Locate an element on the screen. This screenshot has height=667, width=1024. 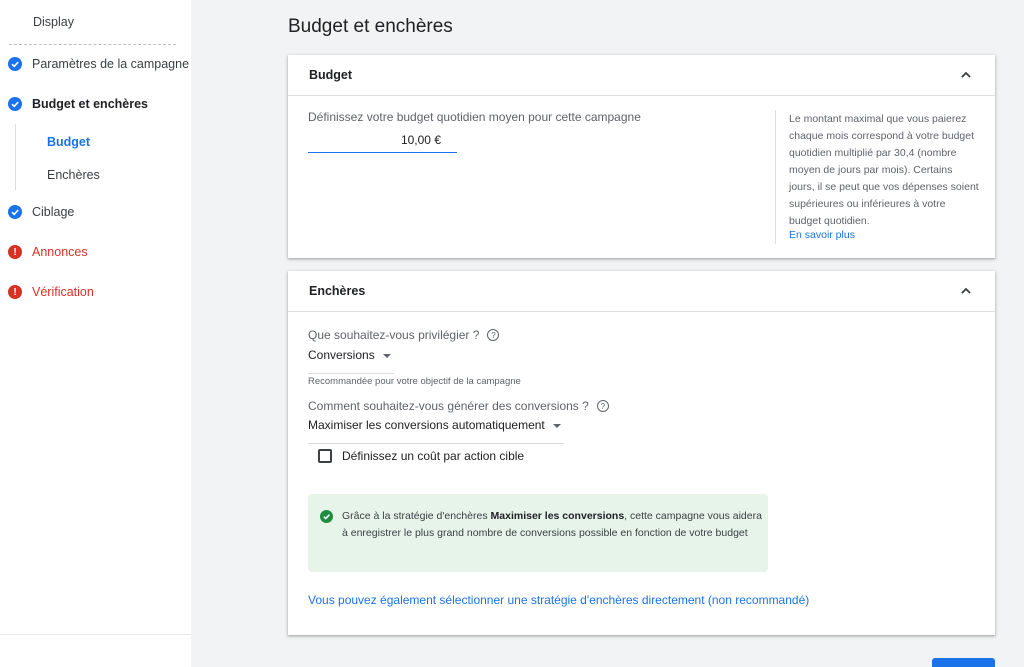
budget-card-title: Budget is located at coordinates (331, 75).